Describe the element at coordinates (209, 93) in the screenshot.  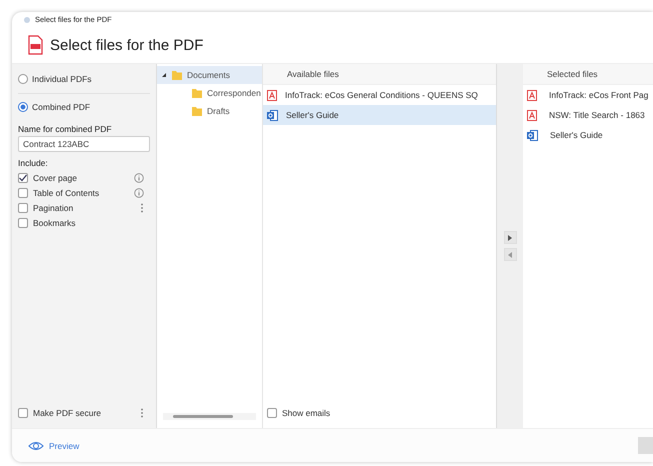
I see `folder-item: Corresponden` at that location.